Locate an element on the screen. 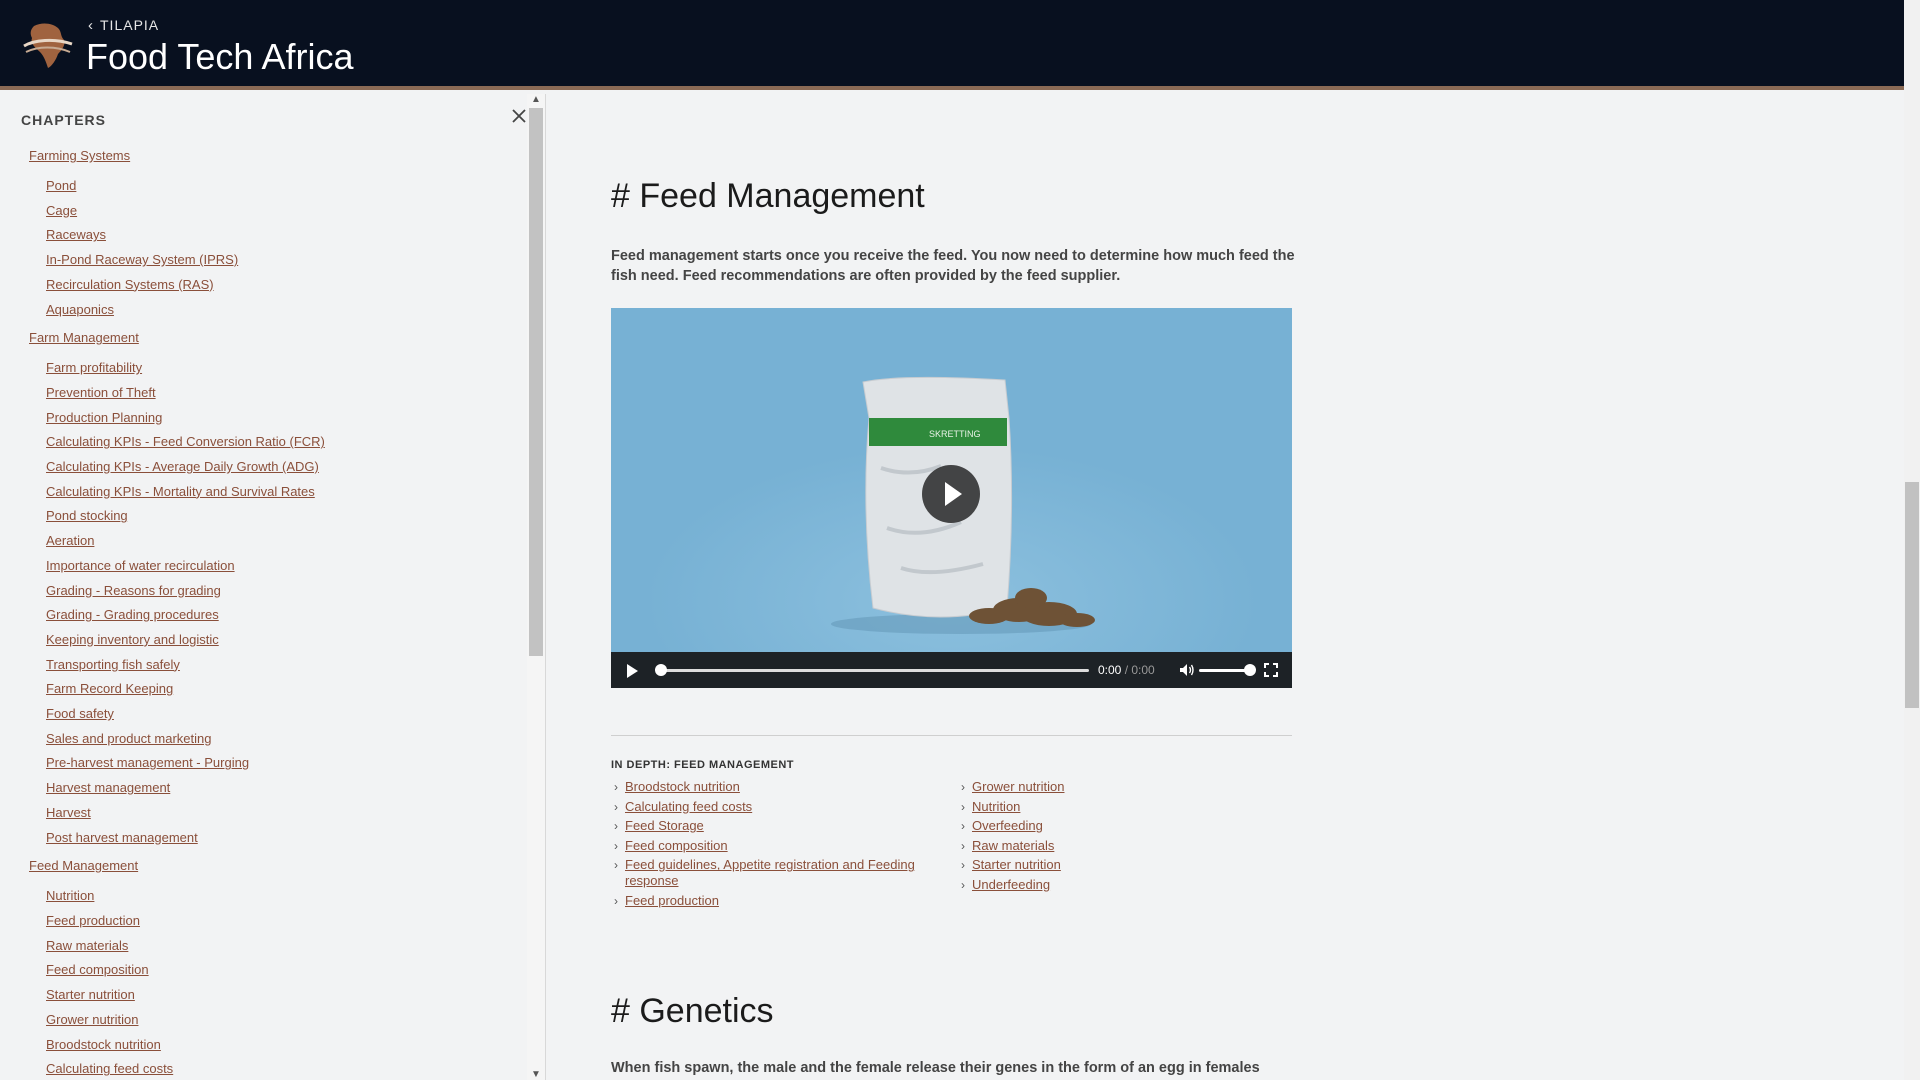  chapter-item-link: Grading - Grading procedures is located at coordinates (286, 615).